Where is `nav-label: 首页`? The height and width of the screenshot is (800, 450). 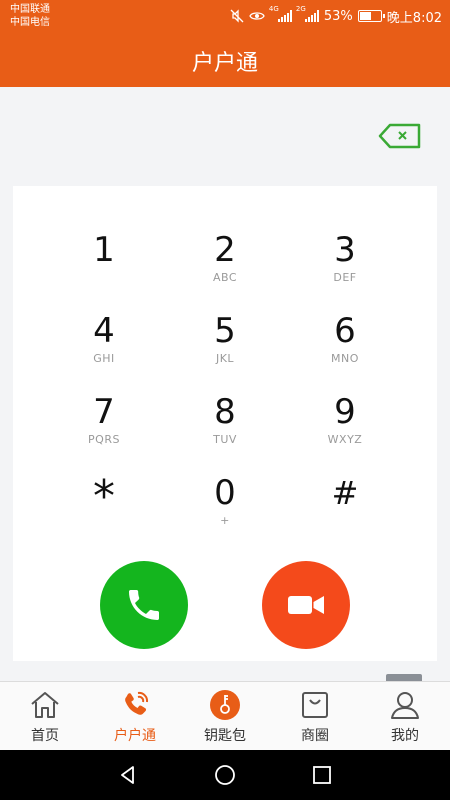 nav-label: 首页 is located at coordinates (45, 736).